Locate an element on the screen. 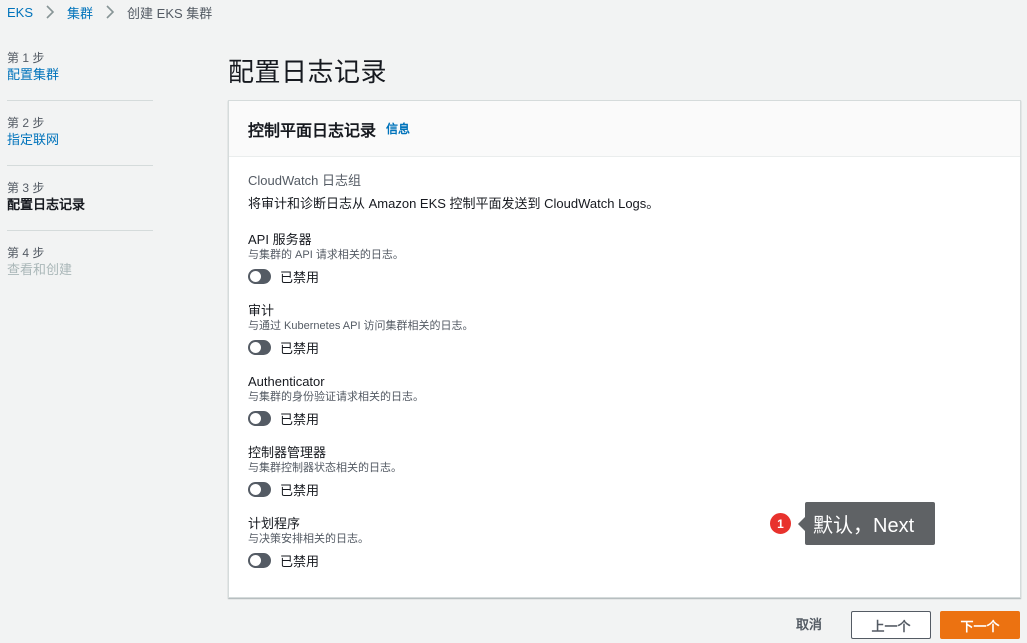 The height and width of the screenshot is (643, 1027). log-description: 与通过 Kubernetes API 访问集群相关的日志。 is located at coordinates (361, 326).